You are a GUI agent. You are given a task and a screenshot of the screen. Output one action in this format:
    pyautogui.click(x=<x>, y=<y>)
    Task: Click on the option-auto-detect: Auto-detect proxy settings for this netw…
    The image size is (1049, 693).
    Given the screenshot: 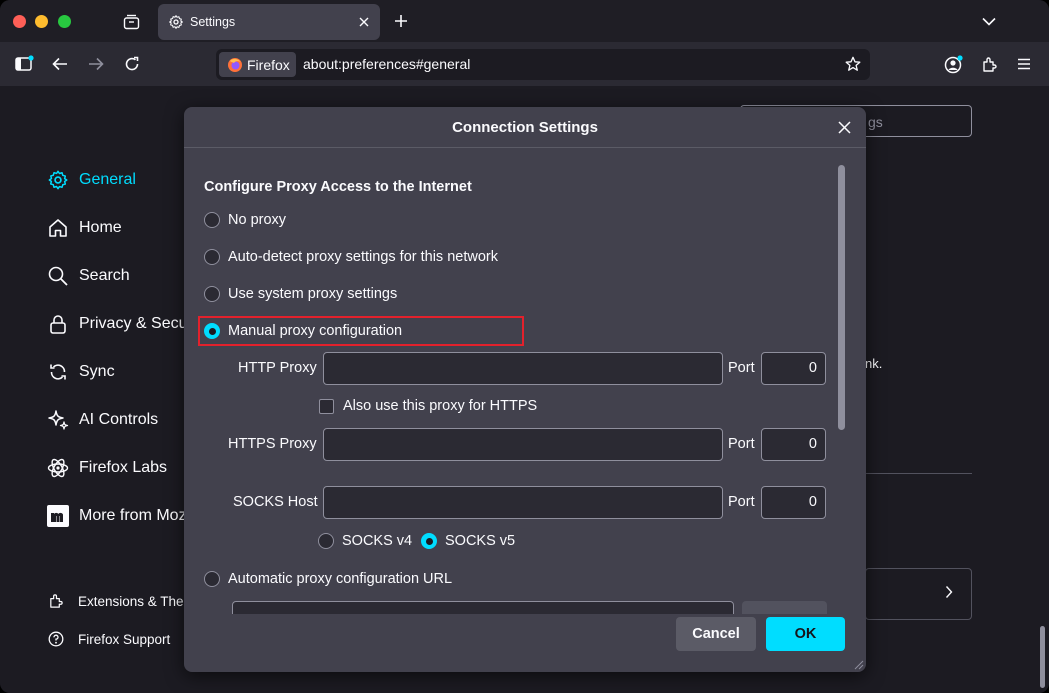 What is the action you would take?
    pyautogui.click(x=351, y=257)
    